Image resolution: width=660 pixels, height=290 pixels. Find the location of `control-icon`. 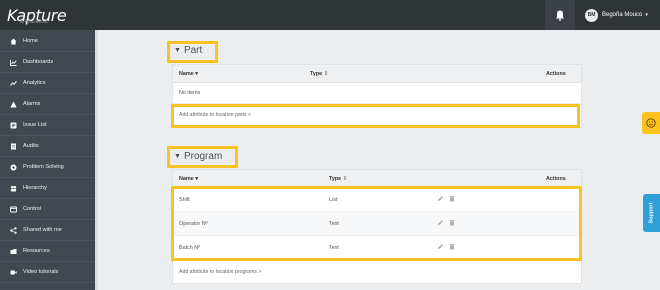

control-icon is located at coordinates (13, 209).